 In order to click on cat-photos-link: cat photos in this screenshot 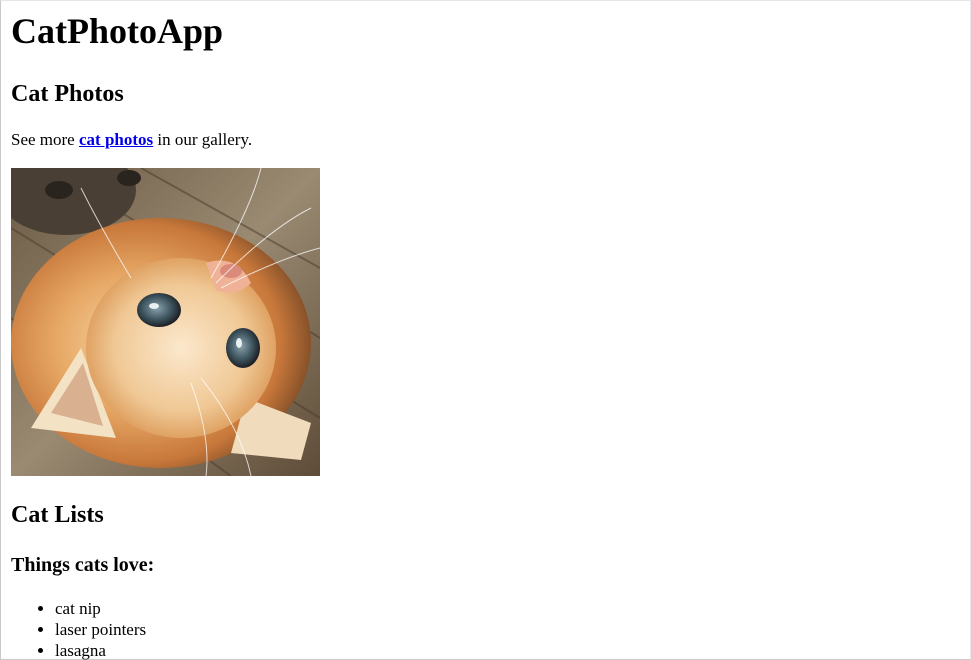, I will do `click(116, 139)`.